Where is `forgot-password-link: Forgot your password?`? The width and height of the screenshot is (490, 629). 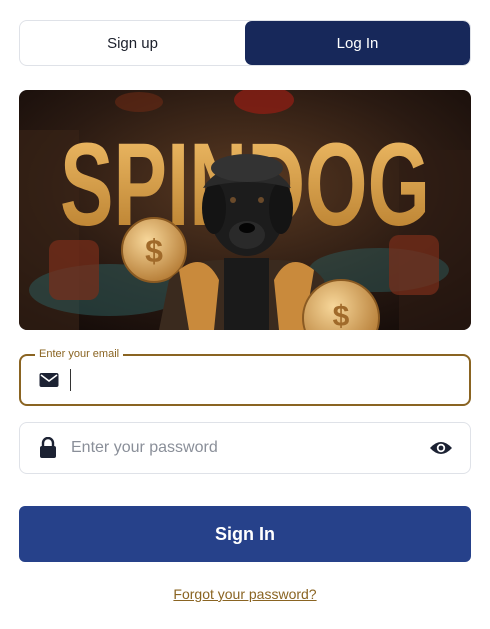 forgot-password-link: Forgot your password? is located at coordinates (245, 594).